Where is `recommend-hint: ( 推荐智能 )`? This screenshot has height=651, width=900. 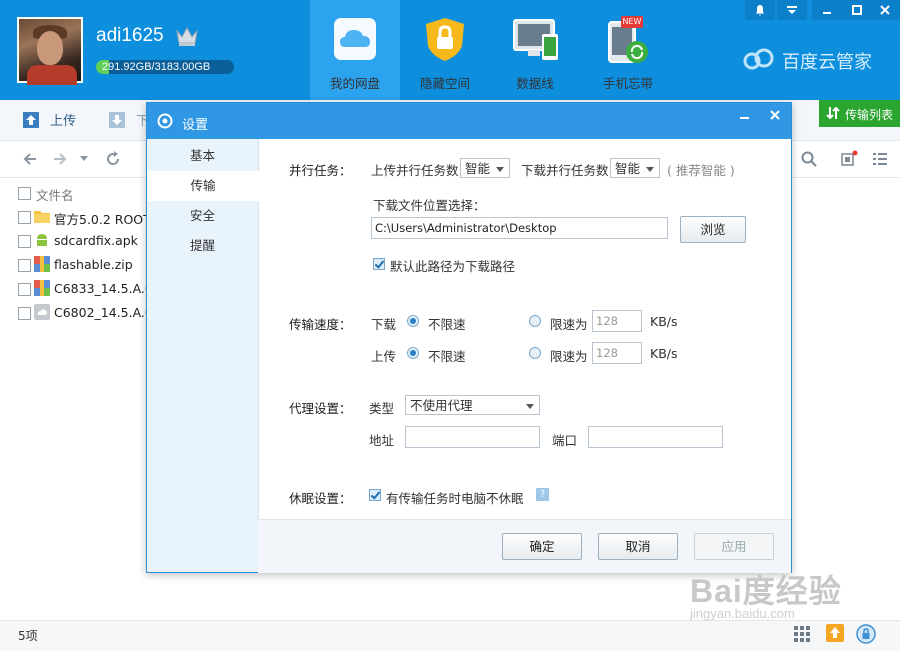
recommend-hint: ( 推荐智能 ) is located at coordinates (701, 170).